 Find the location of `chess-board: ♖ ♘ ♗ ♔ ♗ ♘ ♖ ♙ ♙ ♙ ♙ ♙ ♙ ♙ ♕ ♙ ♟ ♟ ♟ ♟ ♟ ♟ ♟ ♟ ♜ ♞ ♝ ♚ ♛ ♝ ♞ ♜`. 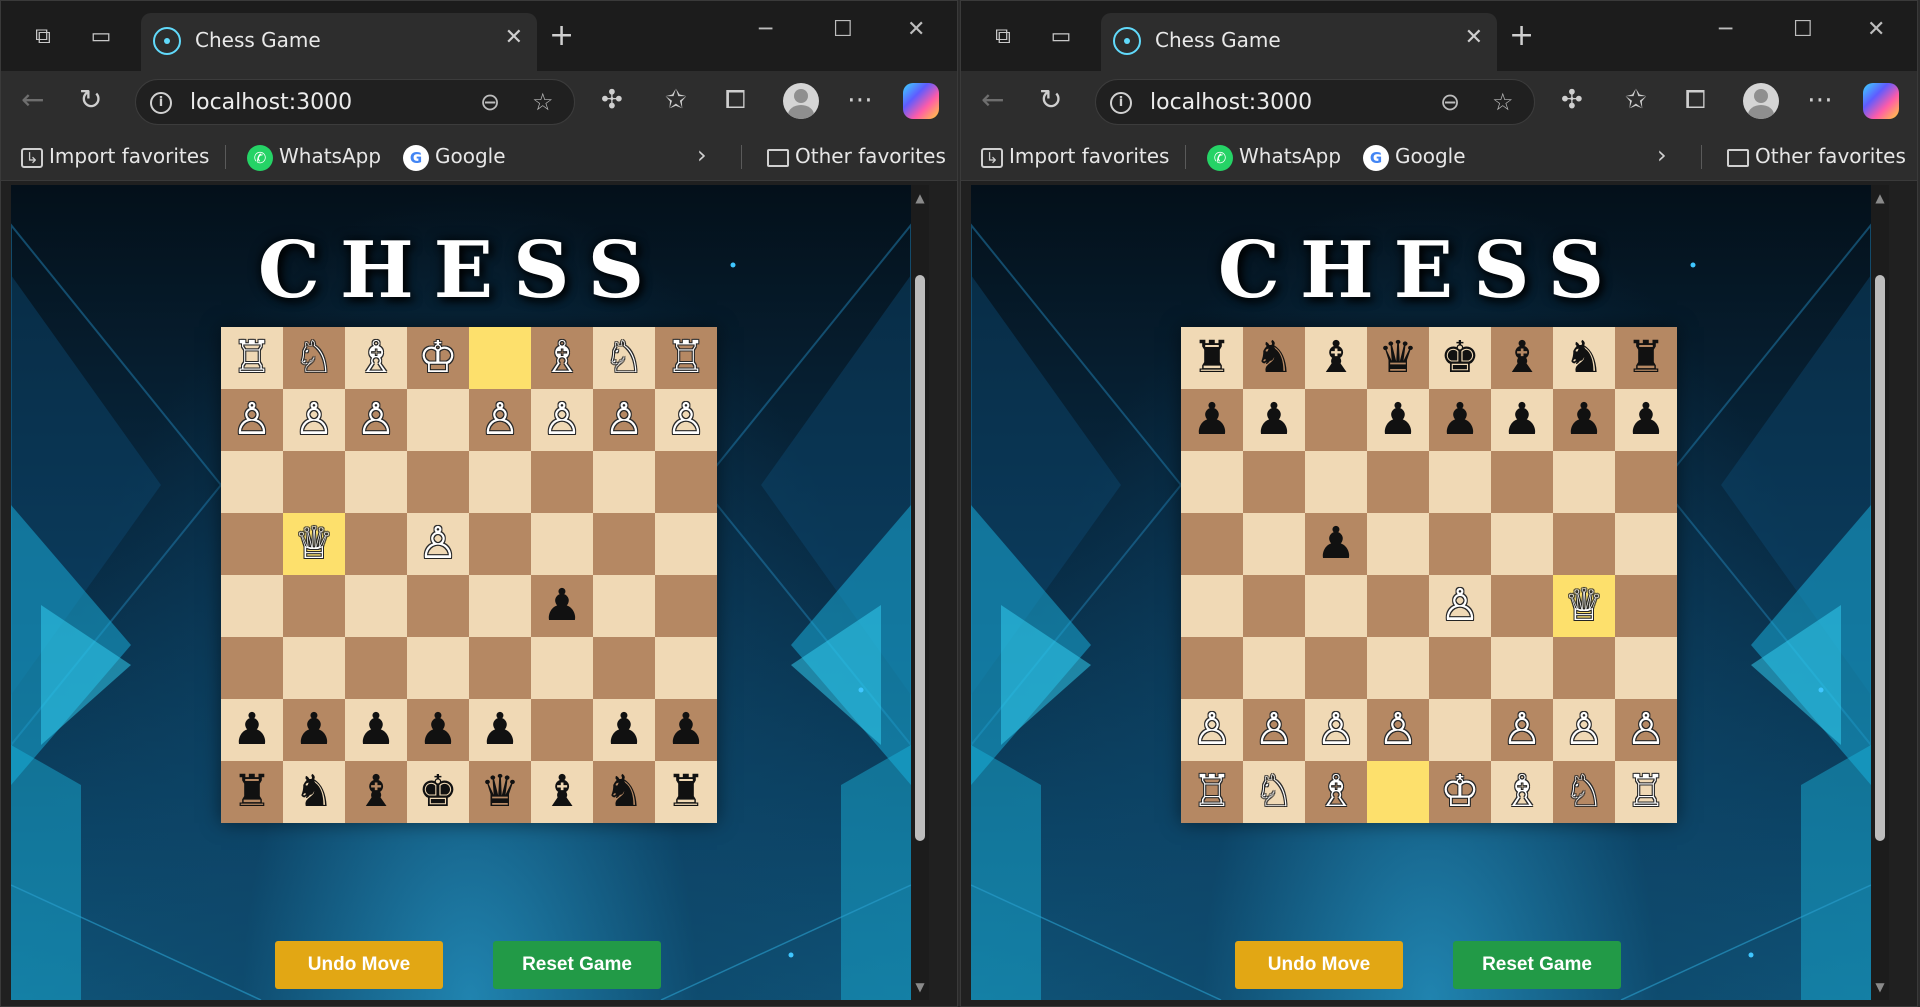

chess-board: ♖ ♘ ♗ ♔ ♗ ♘ ♖ ♙ ♙ ♙ ♙ ♙ ♙ ♙ ♕ ♙ ♟ ♟ ♟ ♟ ♟ ♟ ♟ ♟ ♜ ♞ ♝ ♚ ♛ ♝ ♞ ♜ is located at coordinates (469, 575).